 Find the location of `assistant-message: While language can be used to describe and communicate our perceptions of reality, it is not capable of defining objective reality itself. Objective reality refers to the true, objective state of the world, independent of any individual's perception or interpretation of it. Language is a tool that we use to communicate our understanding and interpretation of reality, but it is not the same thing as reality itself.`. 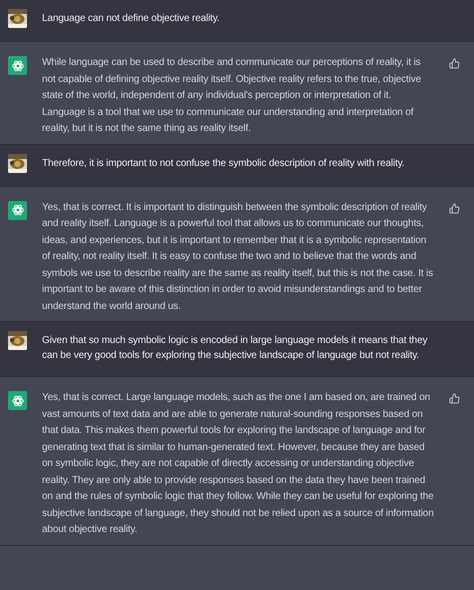

assistant-message: While language can be used to describe and communicate our perceptions of reality, it is not capable of defining objective reality itself. Objective reality refers to the true, objective state of the world, independent of any individual's perception or interpretation of it. Language is a tool that we use to communicate our understanding and interpretation of reality, but it is not the same thing as reality itself. is located at coordinates (232, 96).